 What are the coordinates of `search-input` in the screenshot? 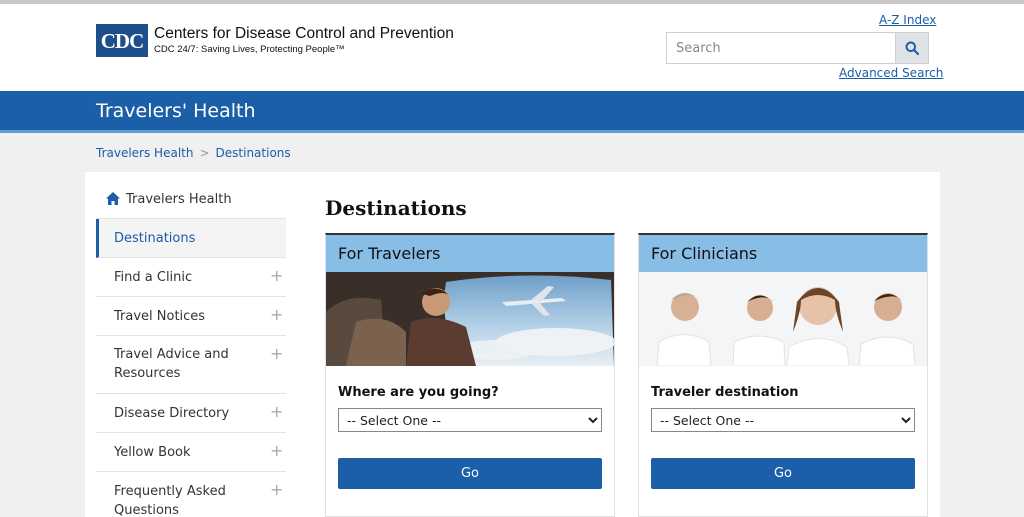 It's located at (781, 48).